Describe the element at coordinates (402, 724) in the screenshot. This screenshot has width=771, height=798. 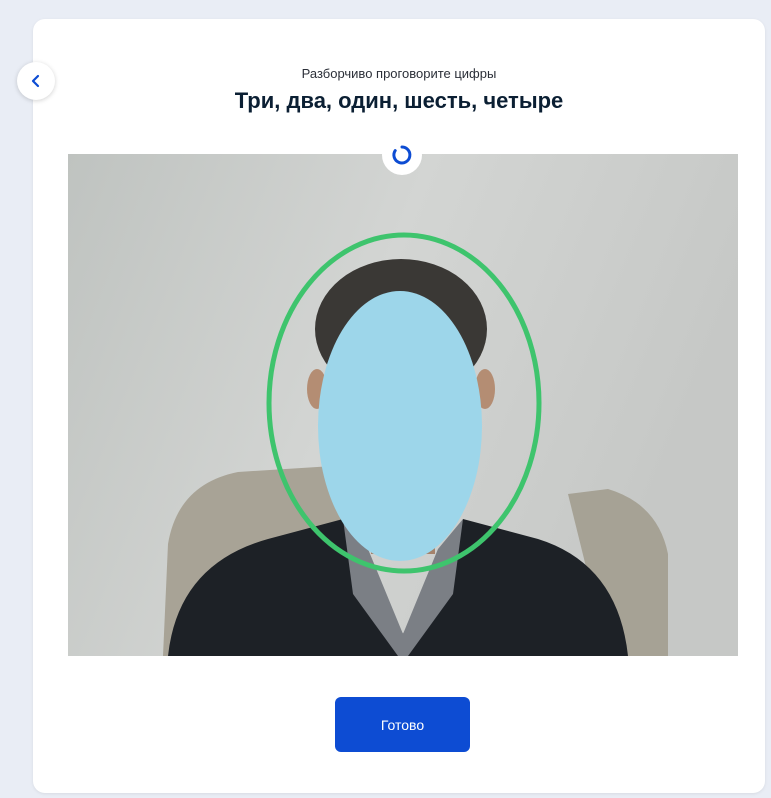
I see `done-button: Готово` at that location.